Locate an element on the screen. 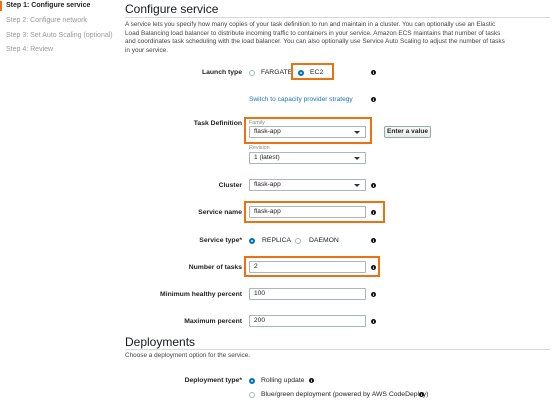 The height and width of the screenshot is (404, 552). number-of-tasks-info-icon: i is located at coordinates (373, 267).